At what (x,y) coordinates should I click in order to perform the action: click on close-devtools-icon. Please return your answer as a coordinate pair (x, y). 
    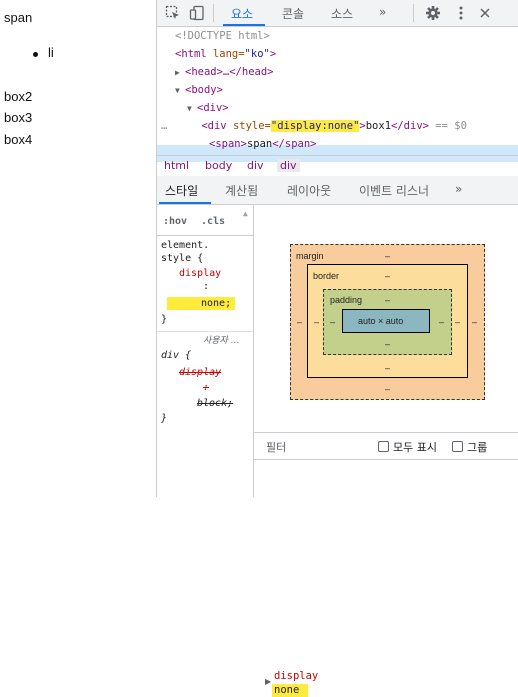
    Looking at the image, I should click on (485, 13).